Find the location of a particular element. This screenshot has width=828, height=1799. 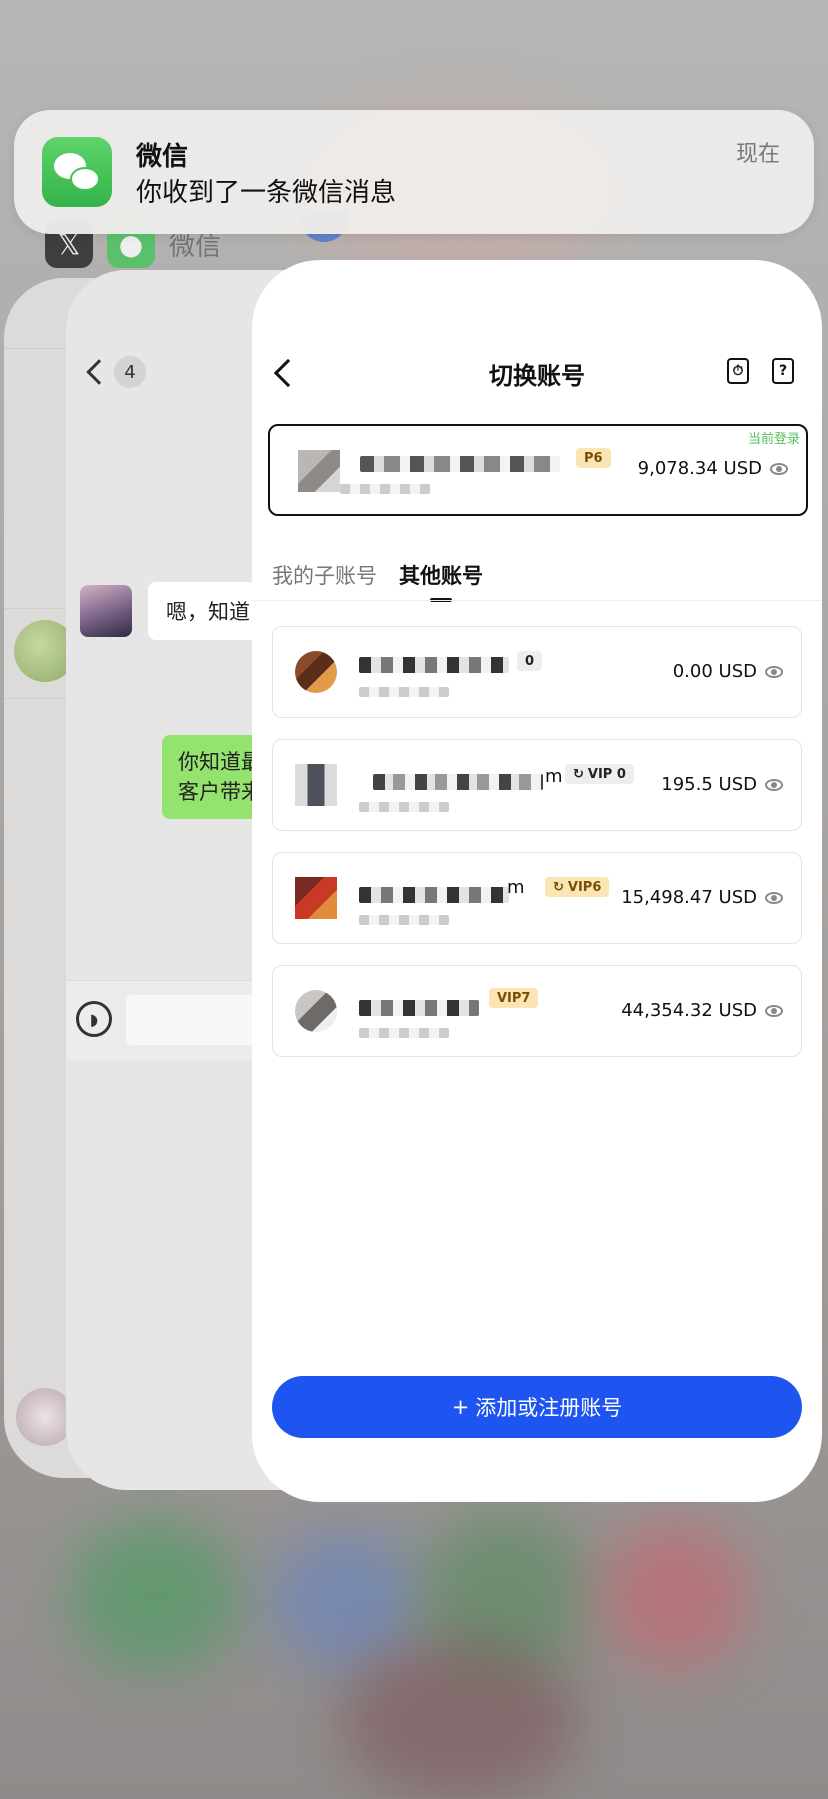

vip-badge: ↻ VIP6 is located at coordinates (577, 887).